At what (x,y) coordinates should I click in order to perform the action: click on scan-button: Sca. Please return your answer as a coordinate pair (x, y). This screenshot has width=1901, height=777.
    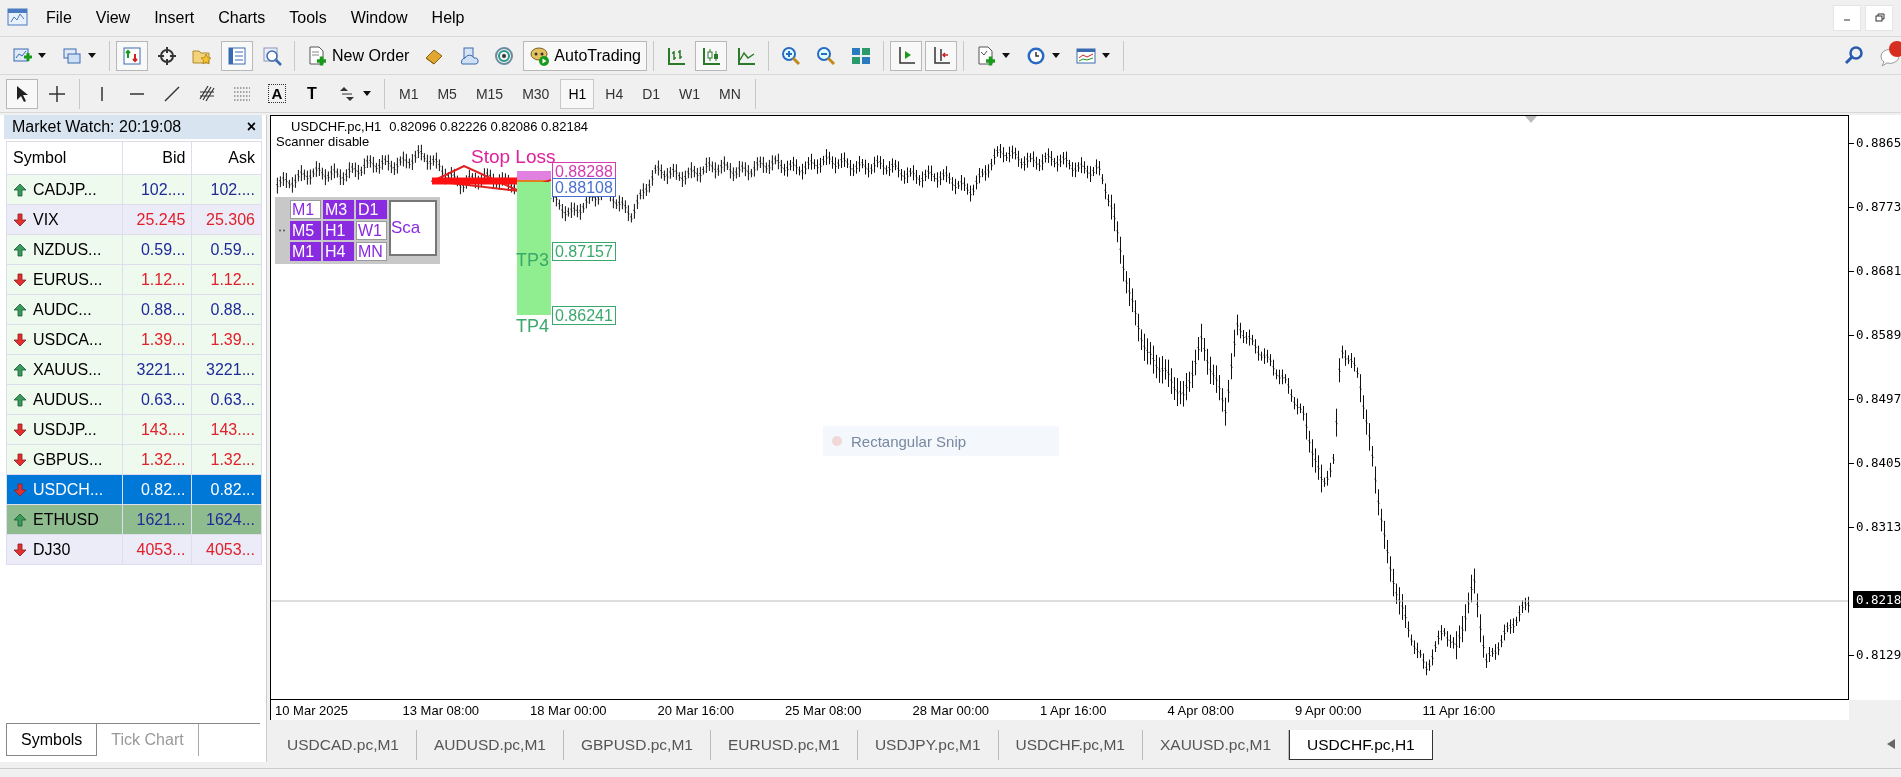
    Looking at the image, I should click on (413, 228).